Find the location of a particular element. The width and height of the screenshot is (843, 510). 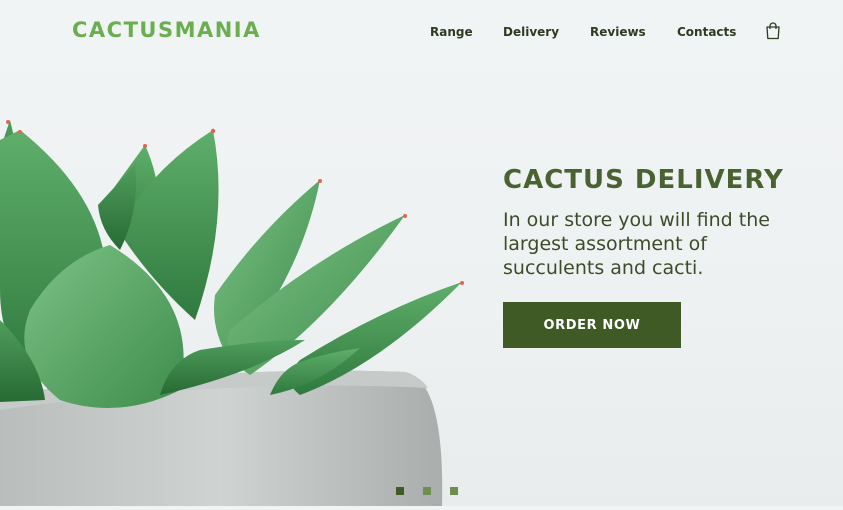

order-now-button: ORDER NOW is located at coordinates (592, 325).